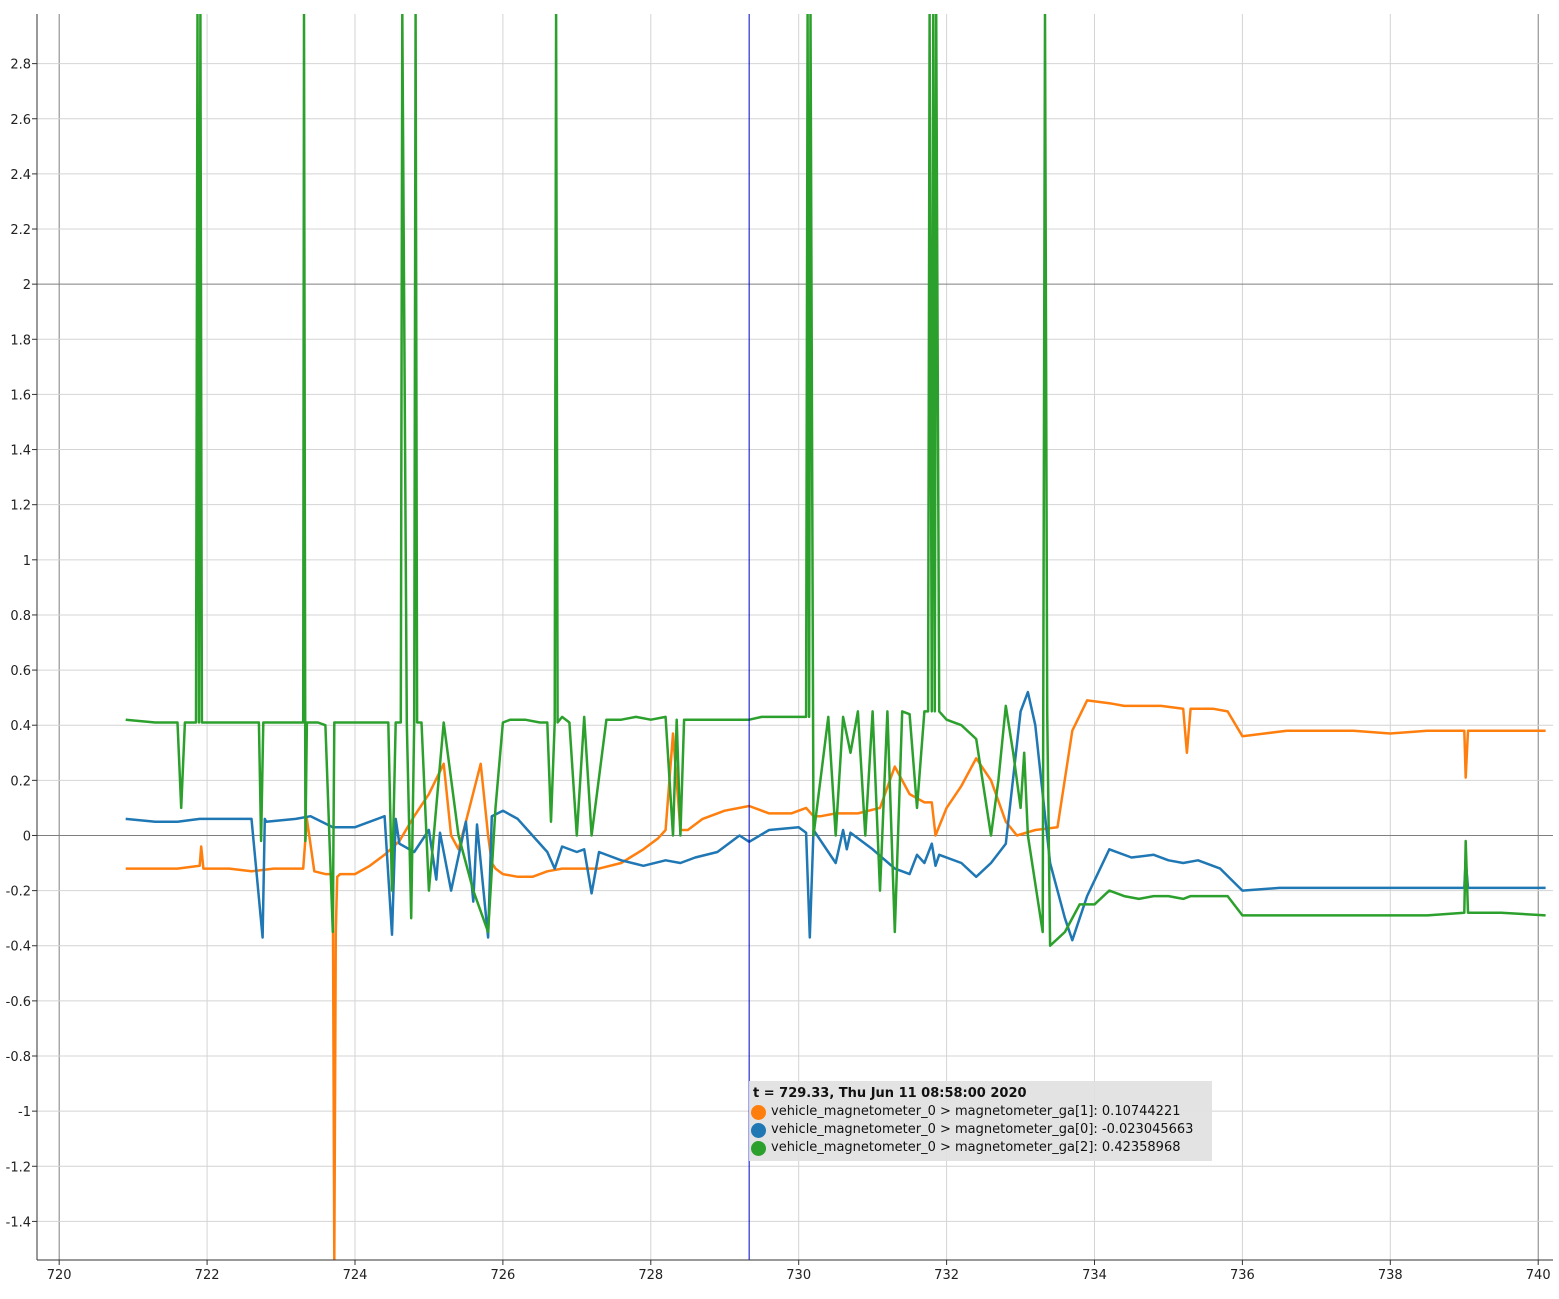 The image size is (1559, 1299). Describe the element at coordinates (20, 340) in the screenshot. I see `y-tick-label: 1.8` at that location.